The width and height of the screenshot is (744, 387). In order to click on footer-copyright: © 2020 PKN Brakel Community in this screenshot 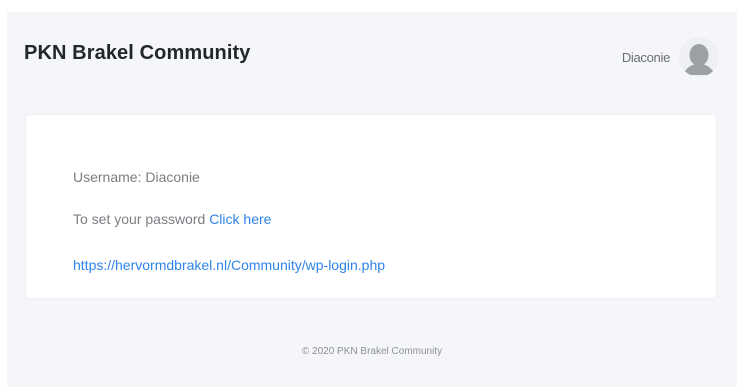, I will do `click(372, 351)`.